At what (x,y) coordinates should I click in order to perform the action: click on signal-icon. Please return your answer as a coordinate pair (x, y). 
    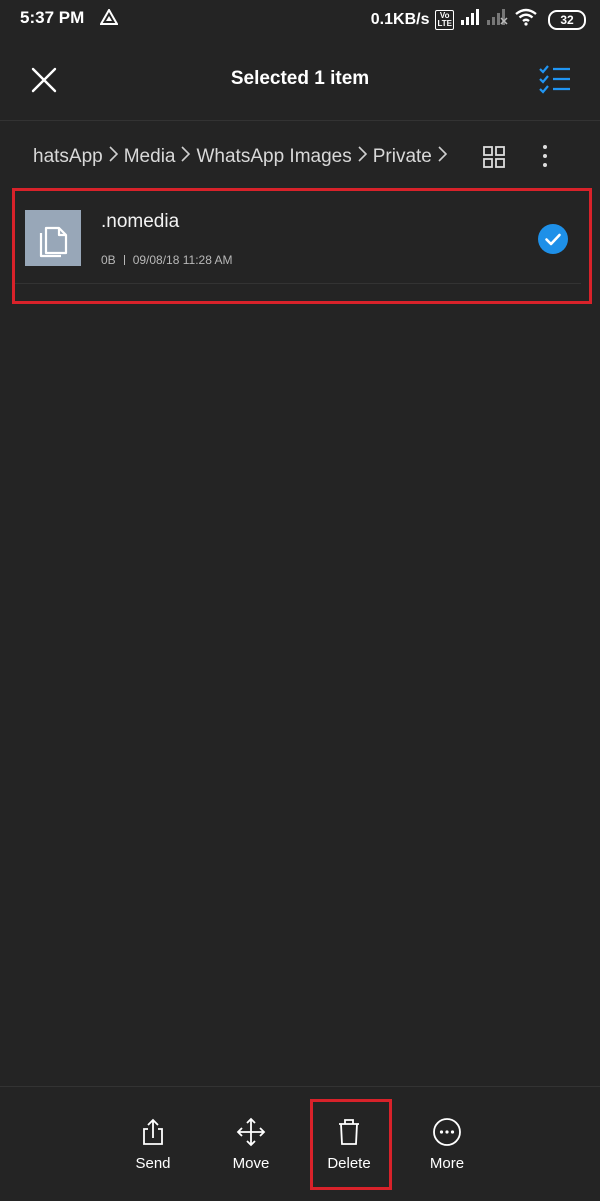
    Looking at the image, I should click on (470, 19).